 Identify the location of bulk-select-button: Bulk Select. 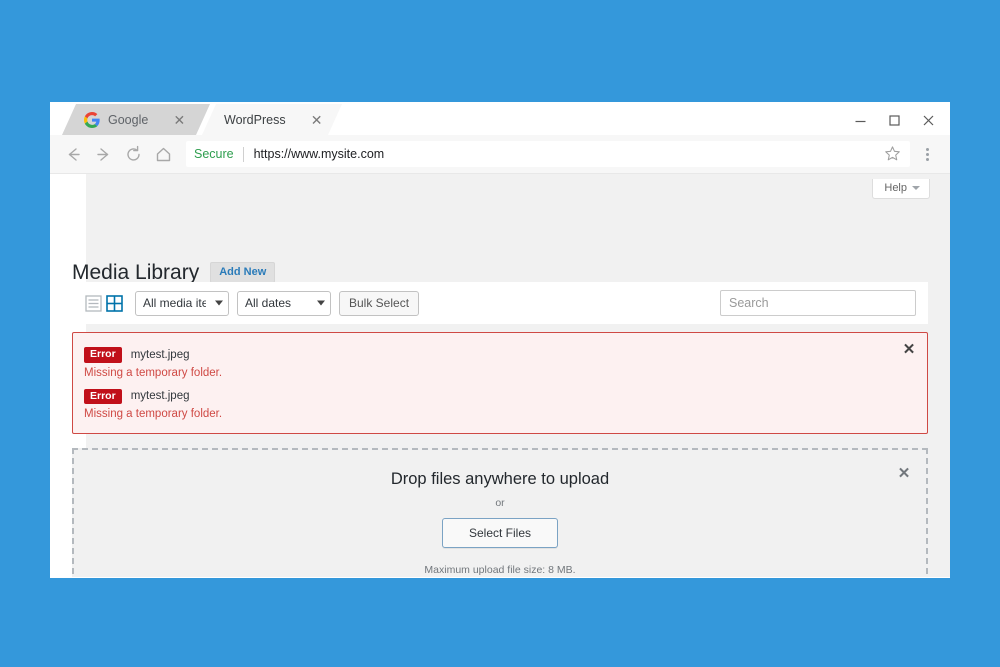
(379, 303).